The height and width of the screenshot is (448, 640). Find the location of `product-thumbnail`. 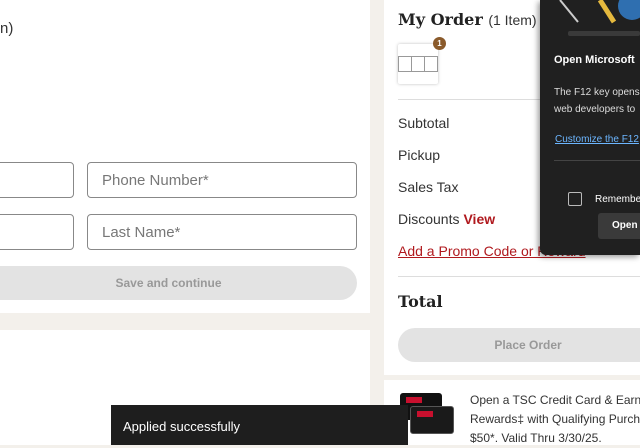

product-thumbnail is located at coordinates (418, 64).